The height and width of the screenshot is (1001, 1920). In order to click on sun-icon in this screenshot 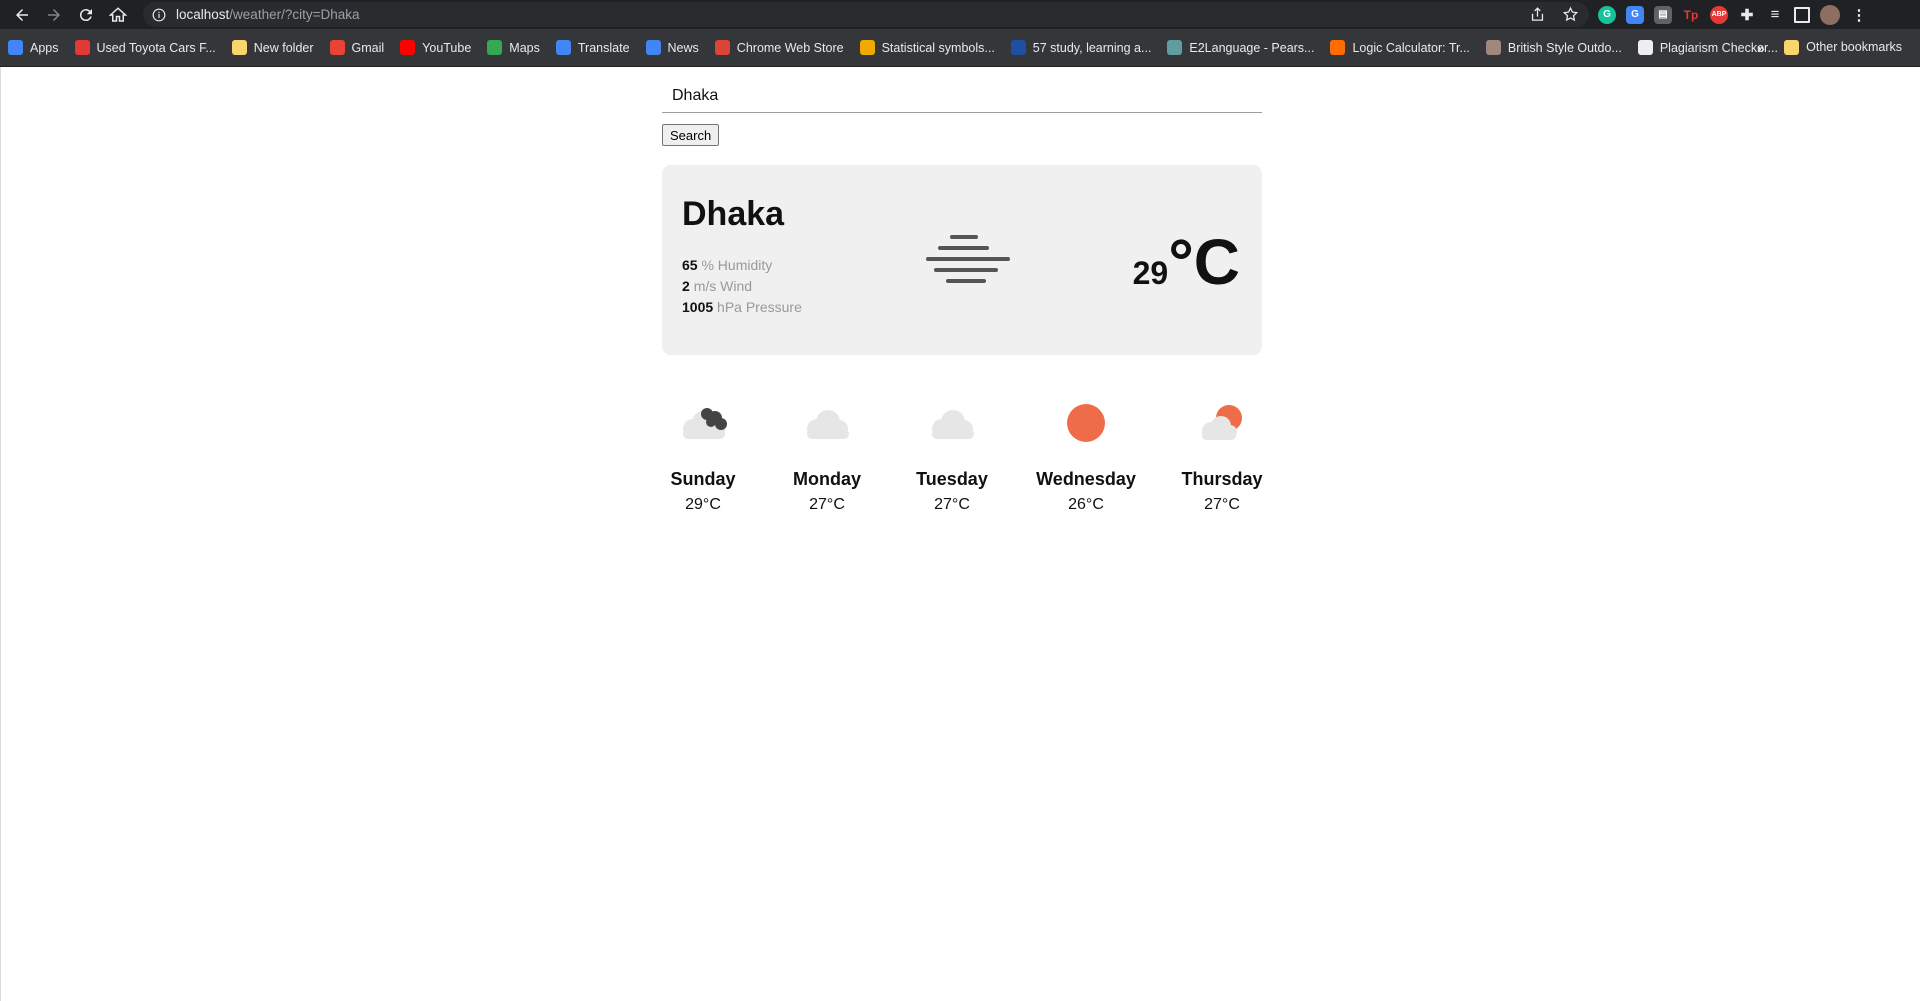, I will do `click(1086, 423)`.